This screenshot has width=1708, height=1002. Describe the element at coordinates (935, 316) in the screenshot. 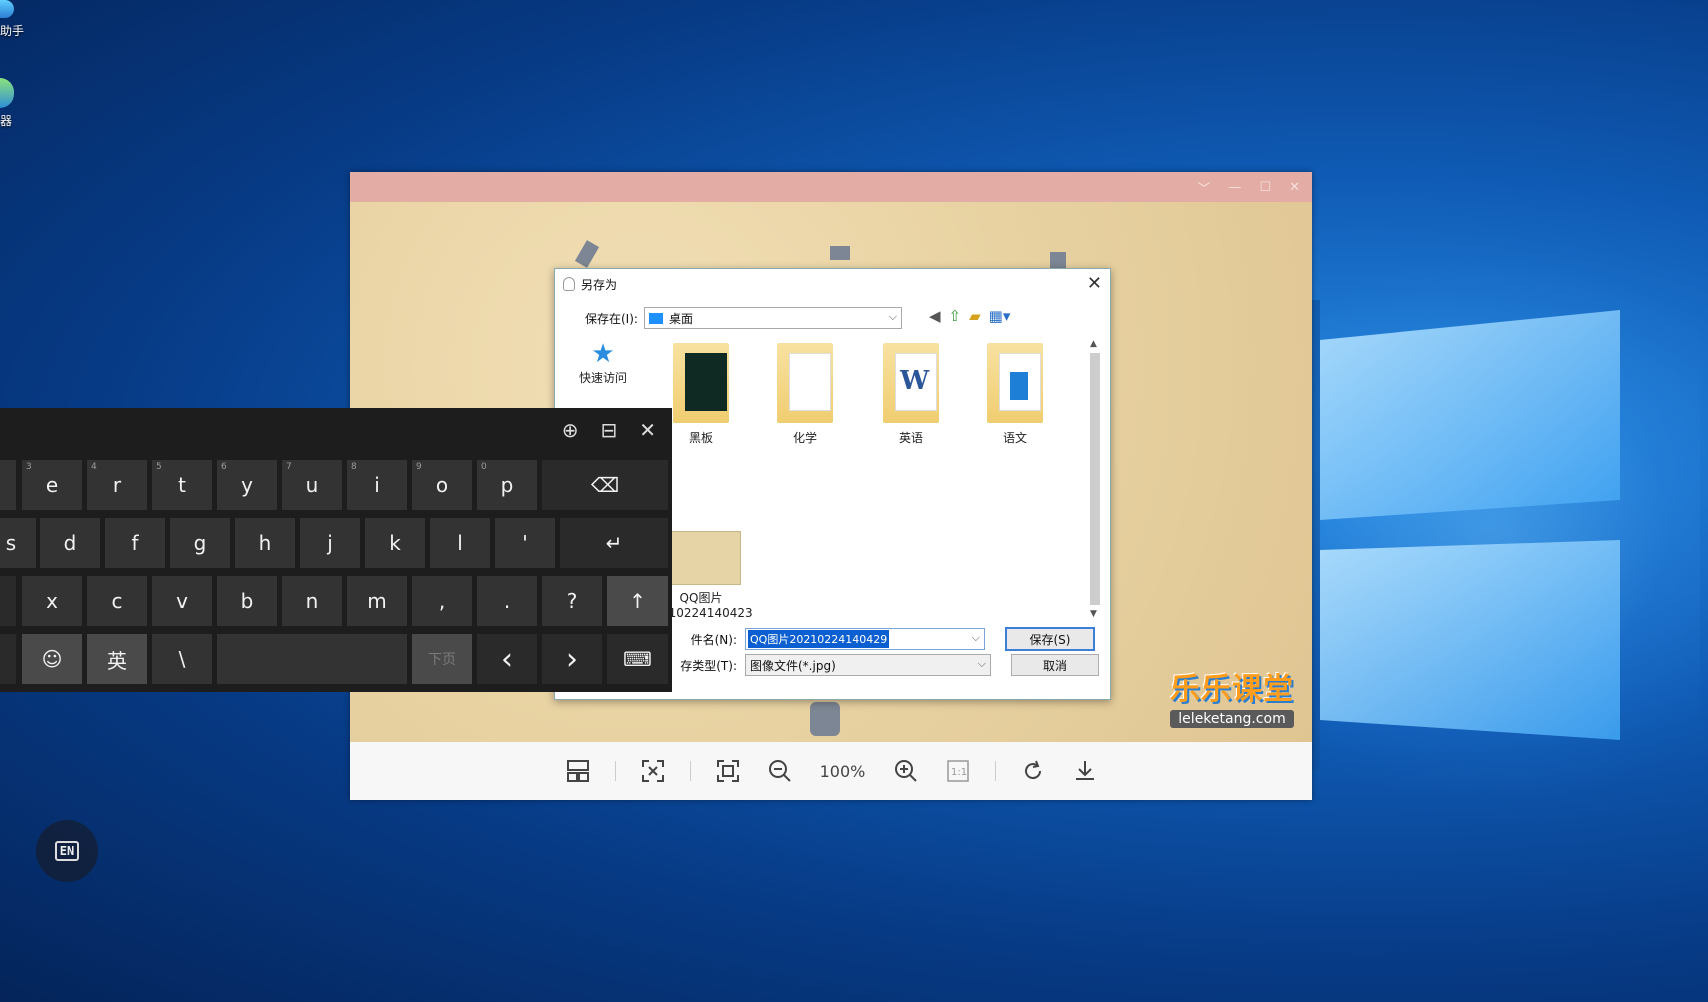

I see `back-icon: ◀` at that location.